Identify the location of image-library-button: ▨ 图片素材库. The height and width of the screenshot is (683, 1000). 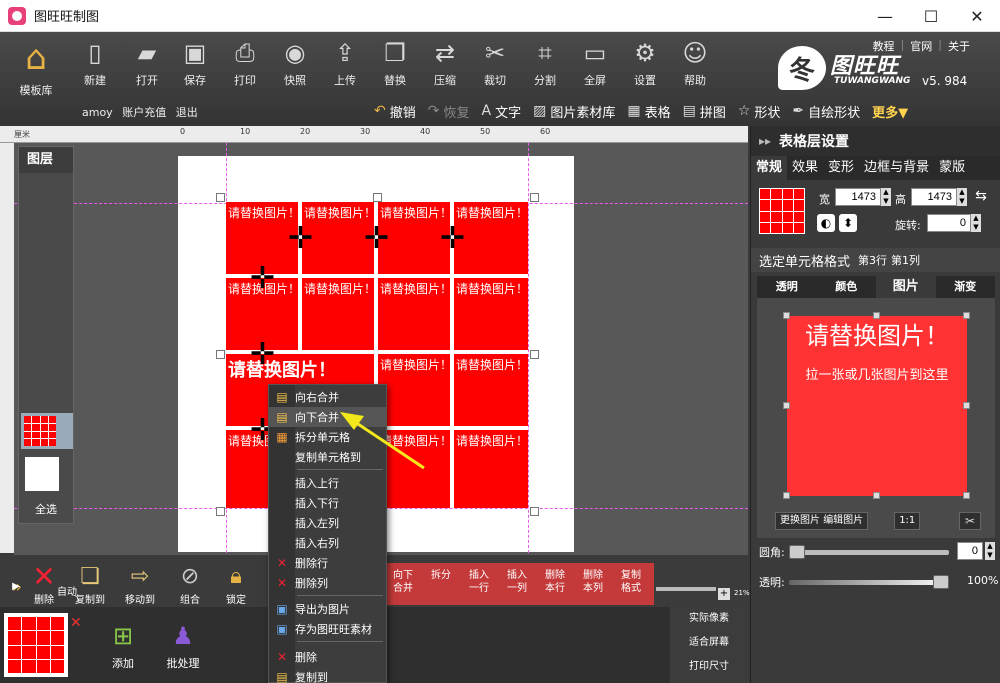
(574, 111).